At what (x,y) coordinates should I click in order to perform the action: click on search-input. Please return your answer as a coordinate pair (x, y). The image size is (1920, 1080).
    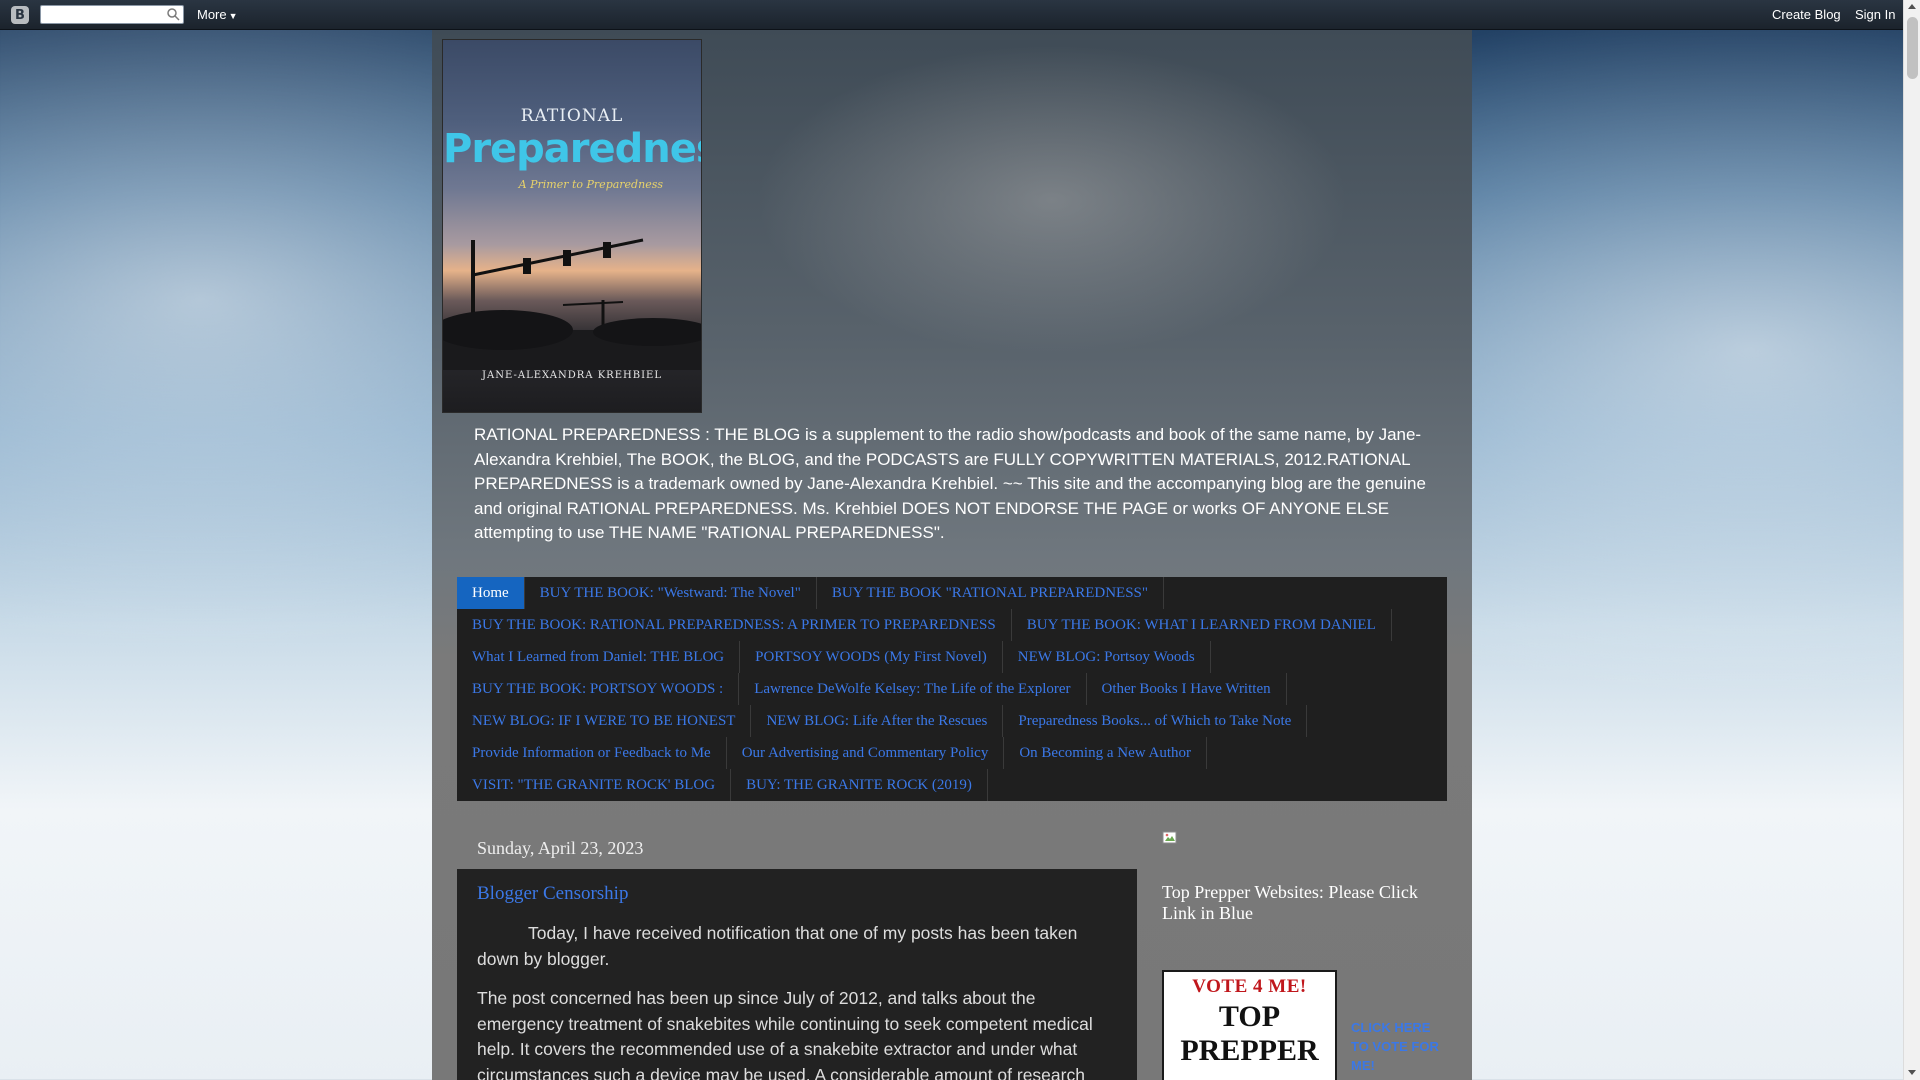
    Looking at the image, I should click on (112, 14).